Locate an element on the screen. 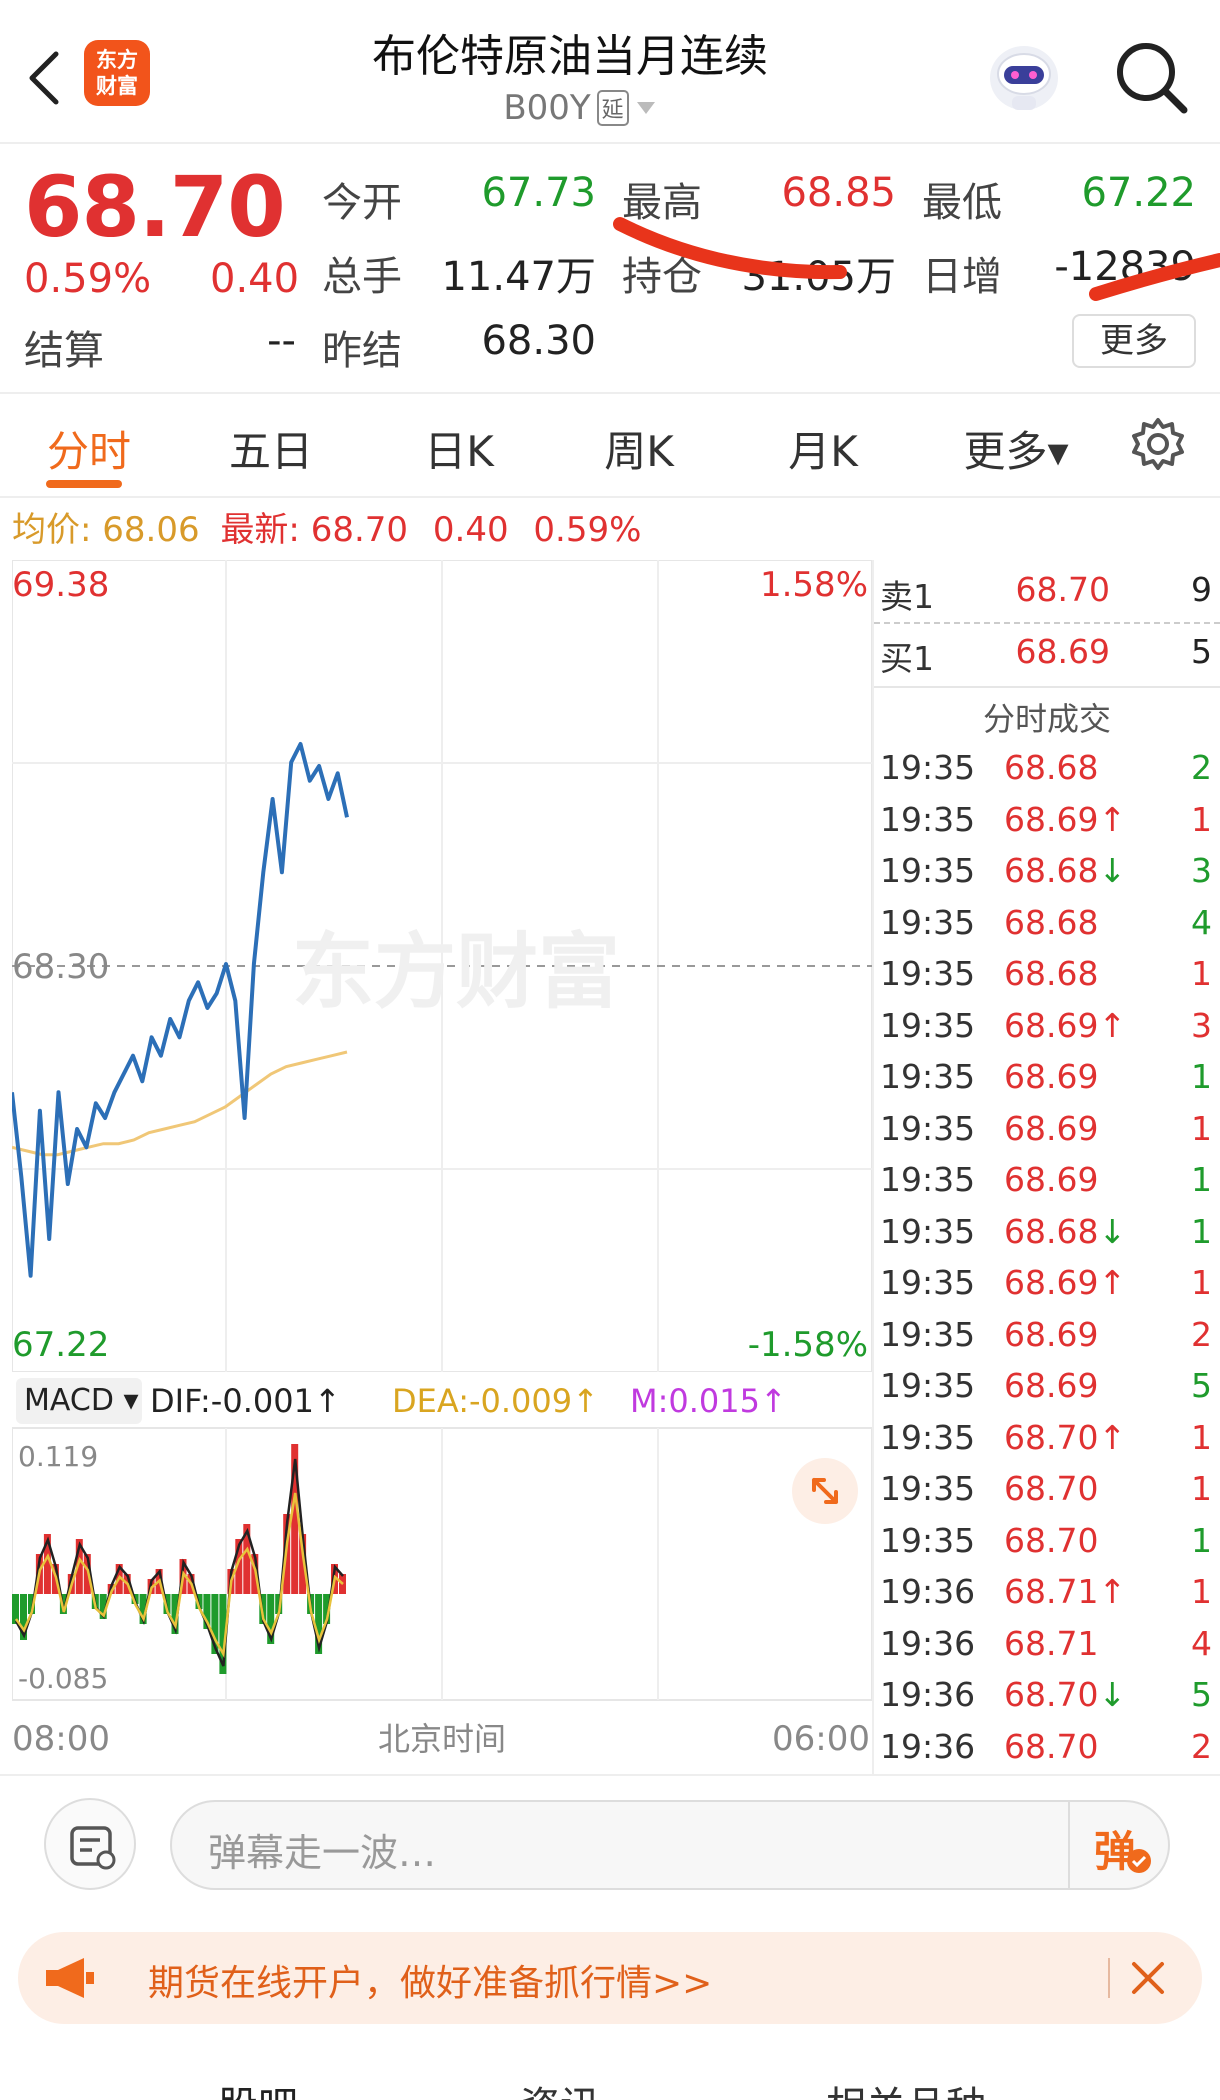  trade-row: 19:36 68.71 4 is located at coordinates (1047, 1649).